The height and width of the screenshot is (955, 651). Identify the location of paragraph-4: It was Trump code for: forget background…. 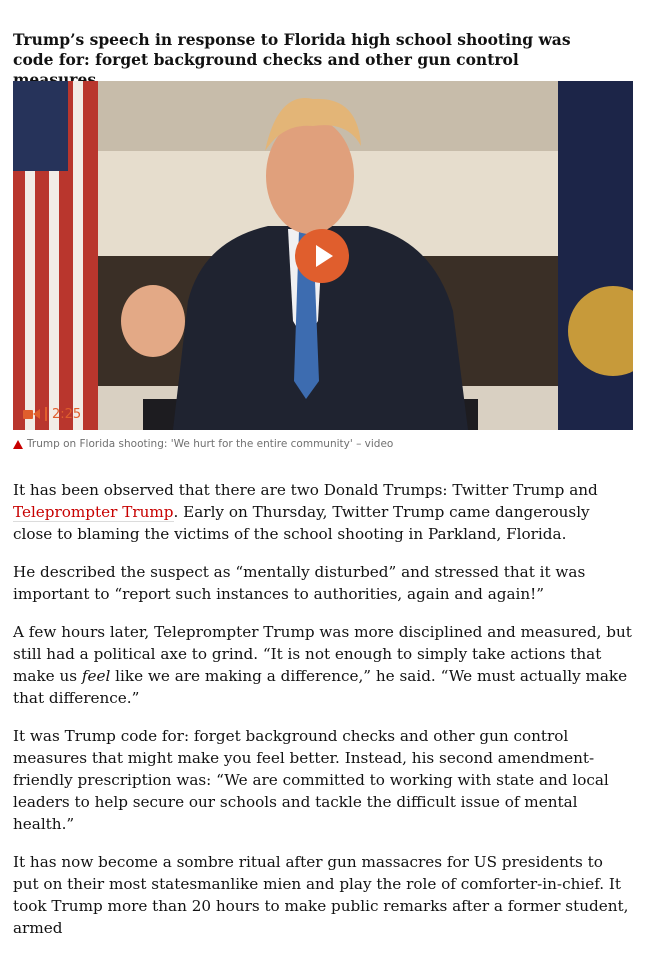
(311, 780).